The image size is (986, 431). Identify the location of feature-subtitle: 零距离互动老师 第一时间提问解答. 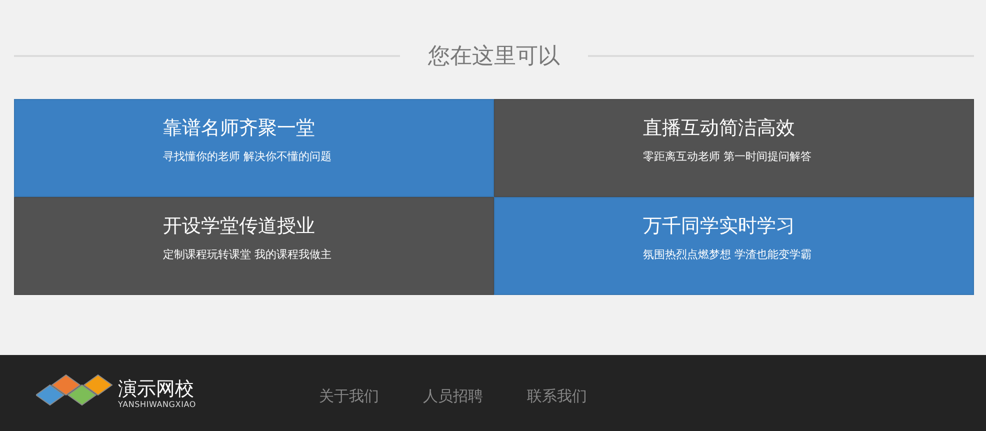
(727, 156).